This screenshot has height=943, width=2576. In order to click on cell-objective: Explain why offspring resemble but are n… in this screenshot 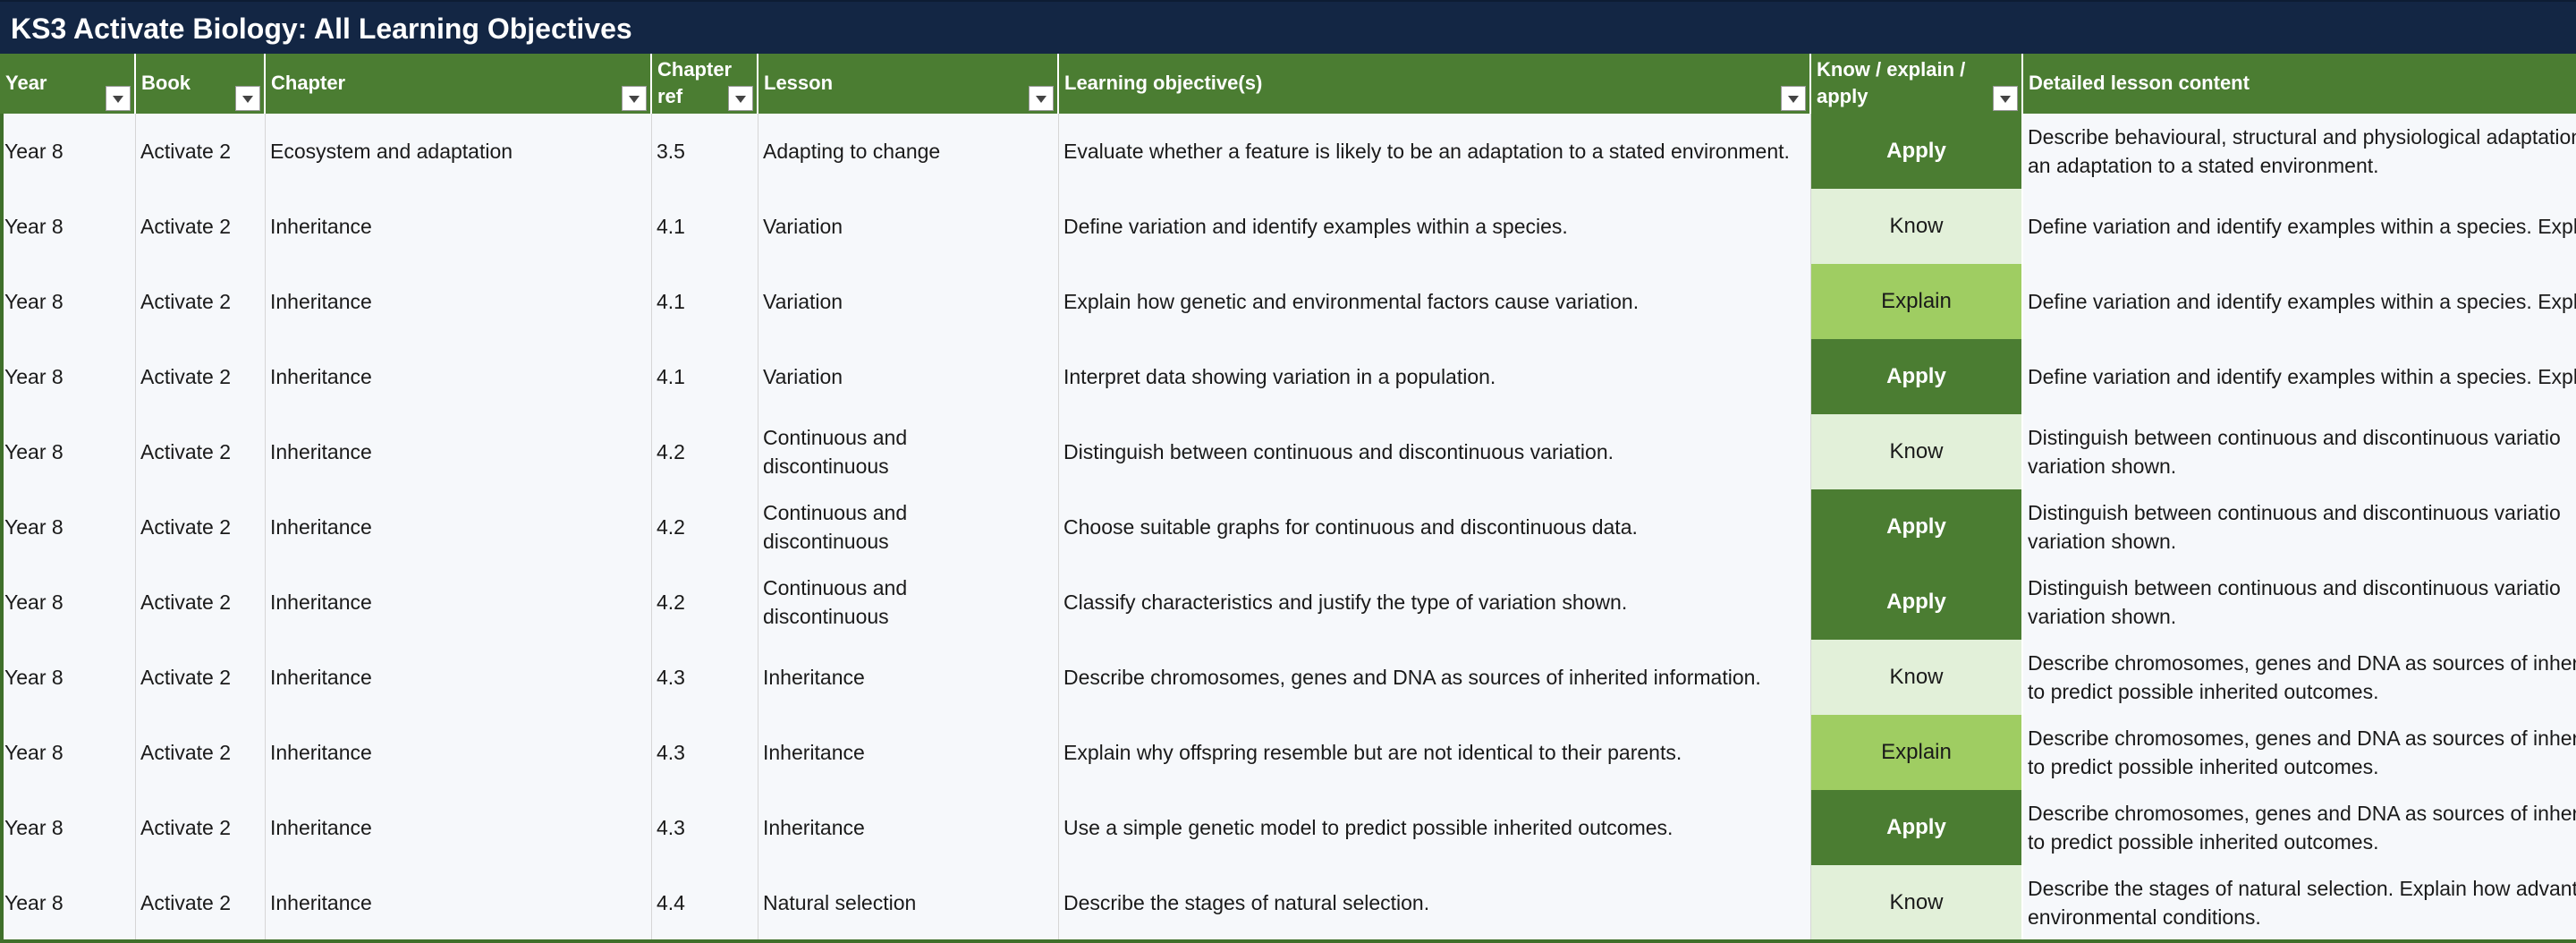, I will do `click(1435, 752)`.